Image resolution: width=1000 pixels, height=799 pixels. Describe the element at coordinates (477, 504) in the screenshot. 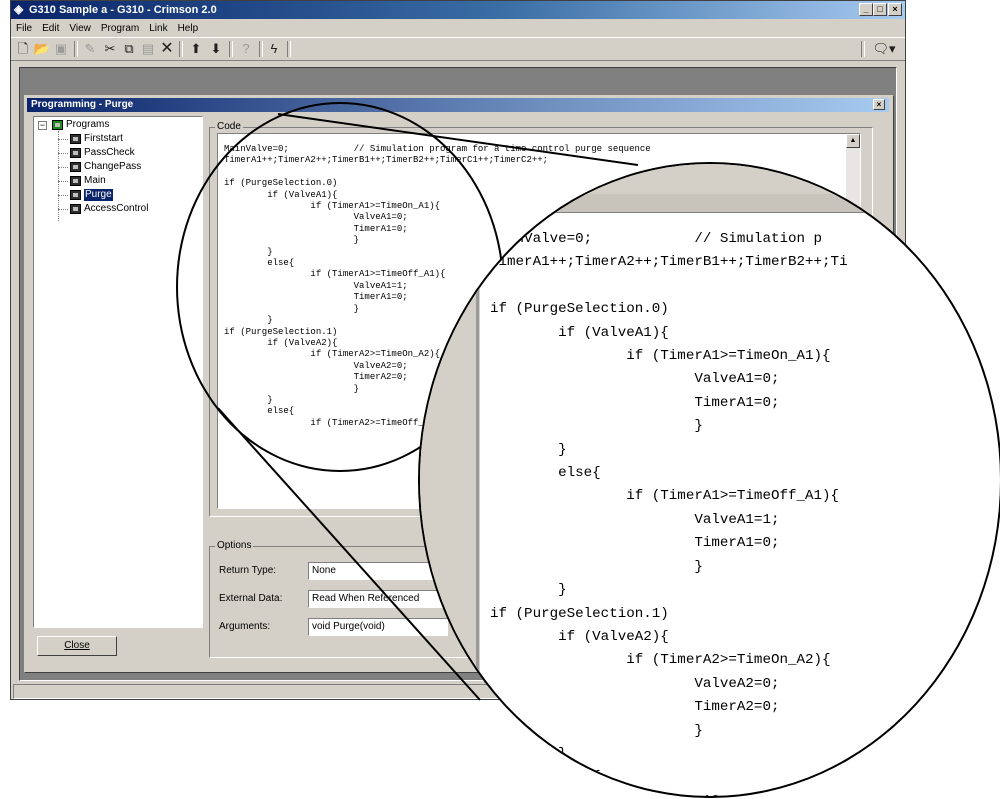

I see `lens-border` at that location.